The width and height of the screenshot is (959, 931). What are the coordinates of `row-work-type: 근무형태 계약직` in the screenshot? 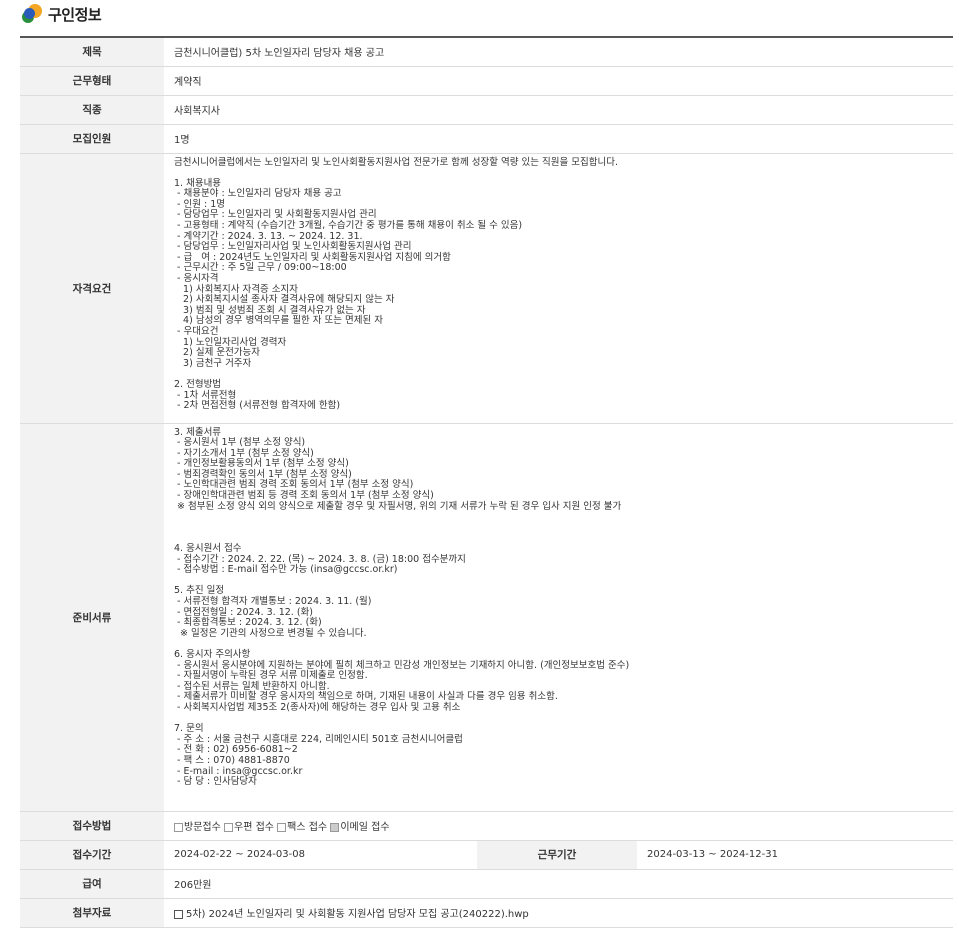 It's located at (486, 81).